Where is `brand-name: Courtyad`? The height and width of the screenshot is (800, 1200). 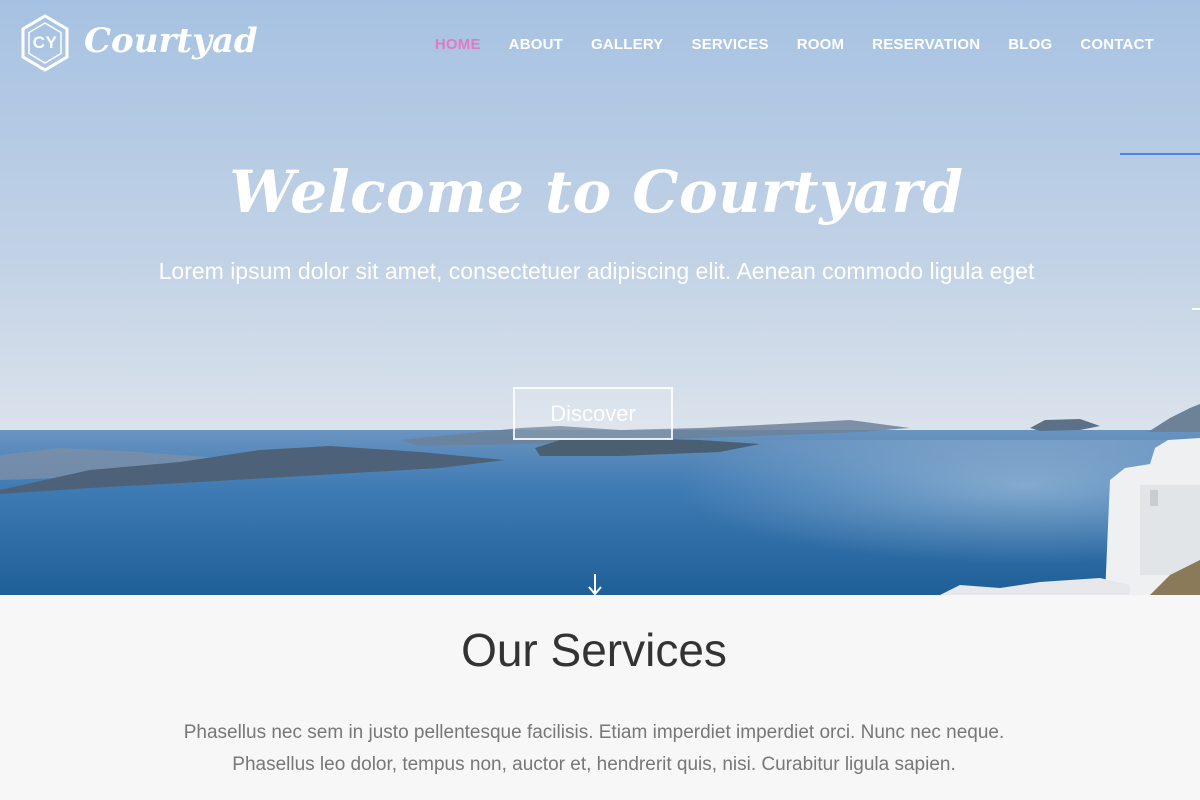
brand-name: Courtyad is located at coordinates (171, 41).